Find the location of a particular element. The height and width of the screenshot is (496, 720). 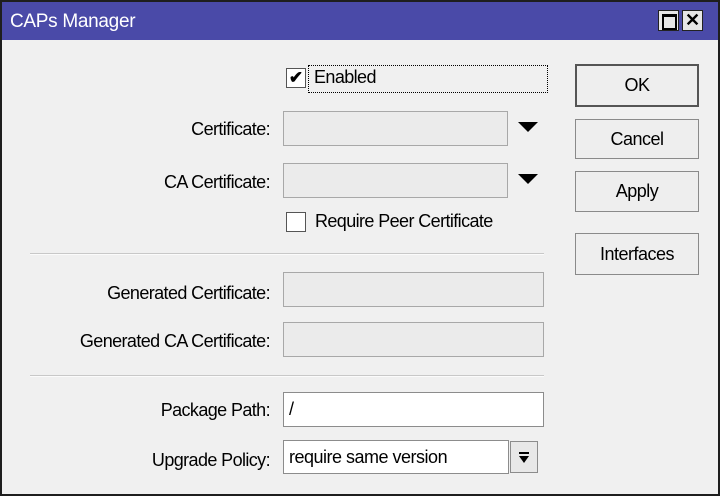

title-bar: CAPs Manager ✕ is located at coordinates (360, 21).